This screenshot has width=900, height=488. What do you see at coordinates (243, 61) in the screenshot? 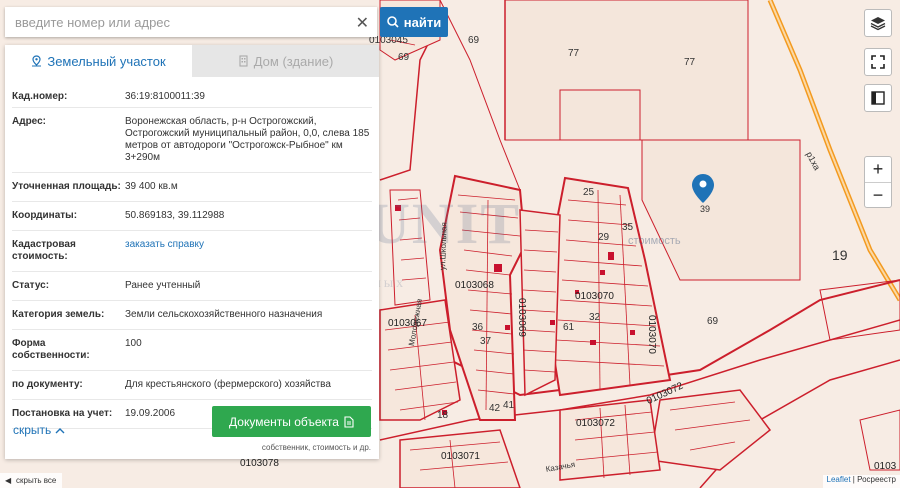
I see `building-icon` at bounding box center [243, 61].